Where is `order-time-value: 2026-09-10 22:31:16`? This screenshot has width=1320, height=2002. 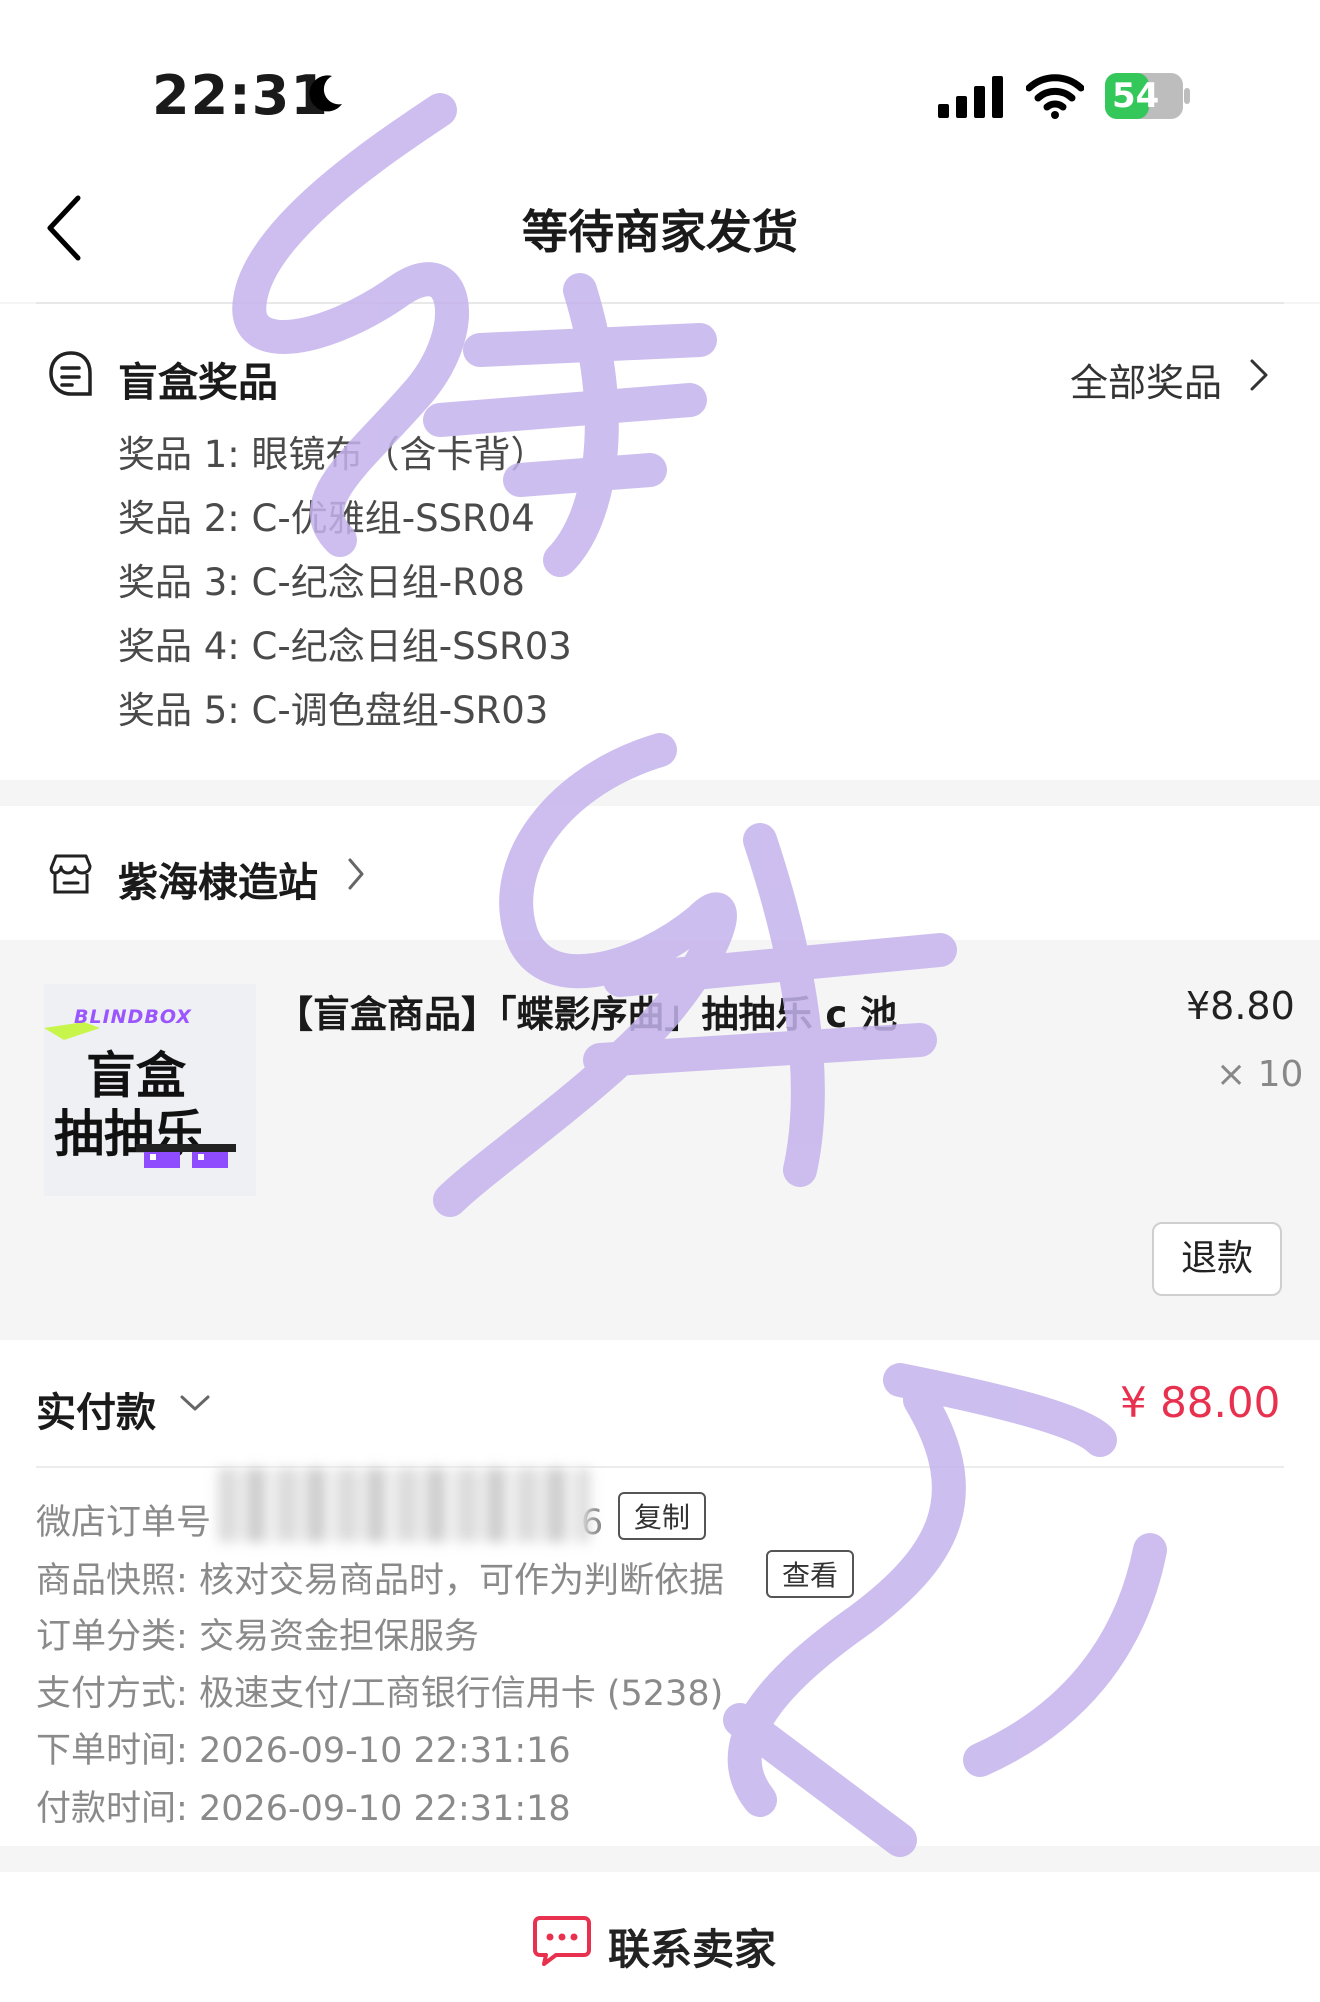 order-time-value: 2026-09-10 22:31:16 is located at coordinates (384, 1751).